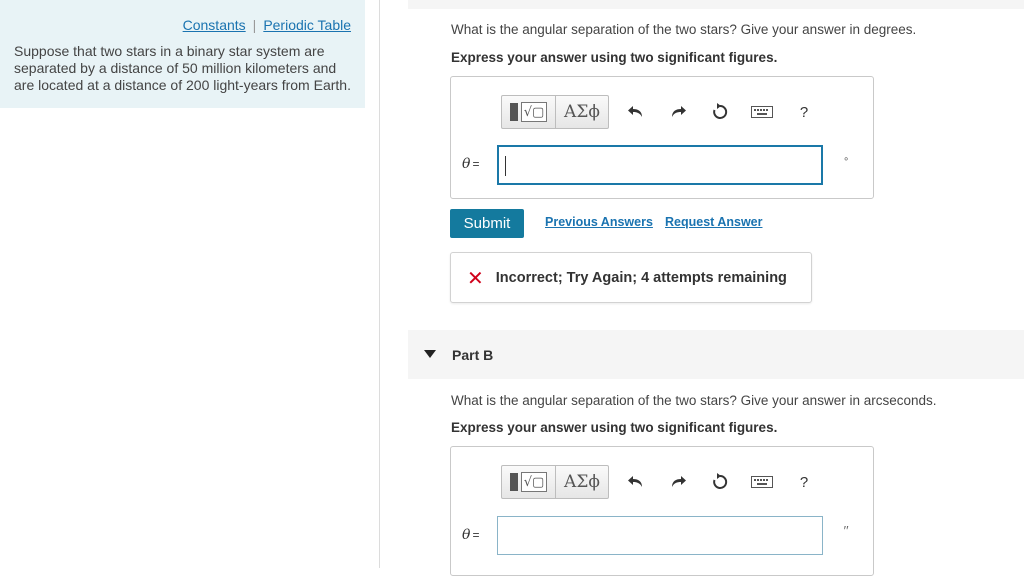 The image size is (1024, 576). I want to click on part-b-math-toolbar: √▢ ΑΣϕ ?, so click(663, 482).